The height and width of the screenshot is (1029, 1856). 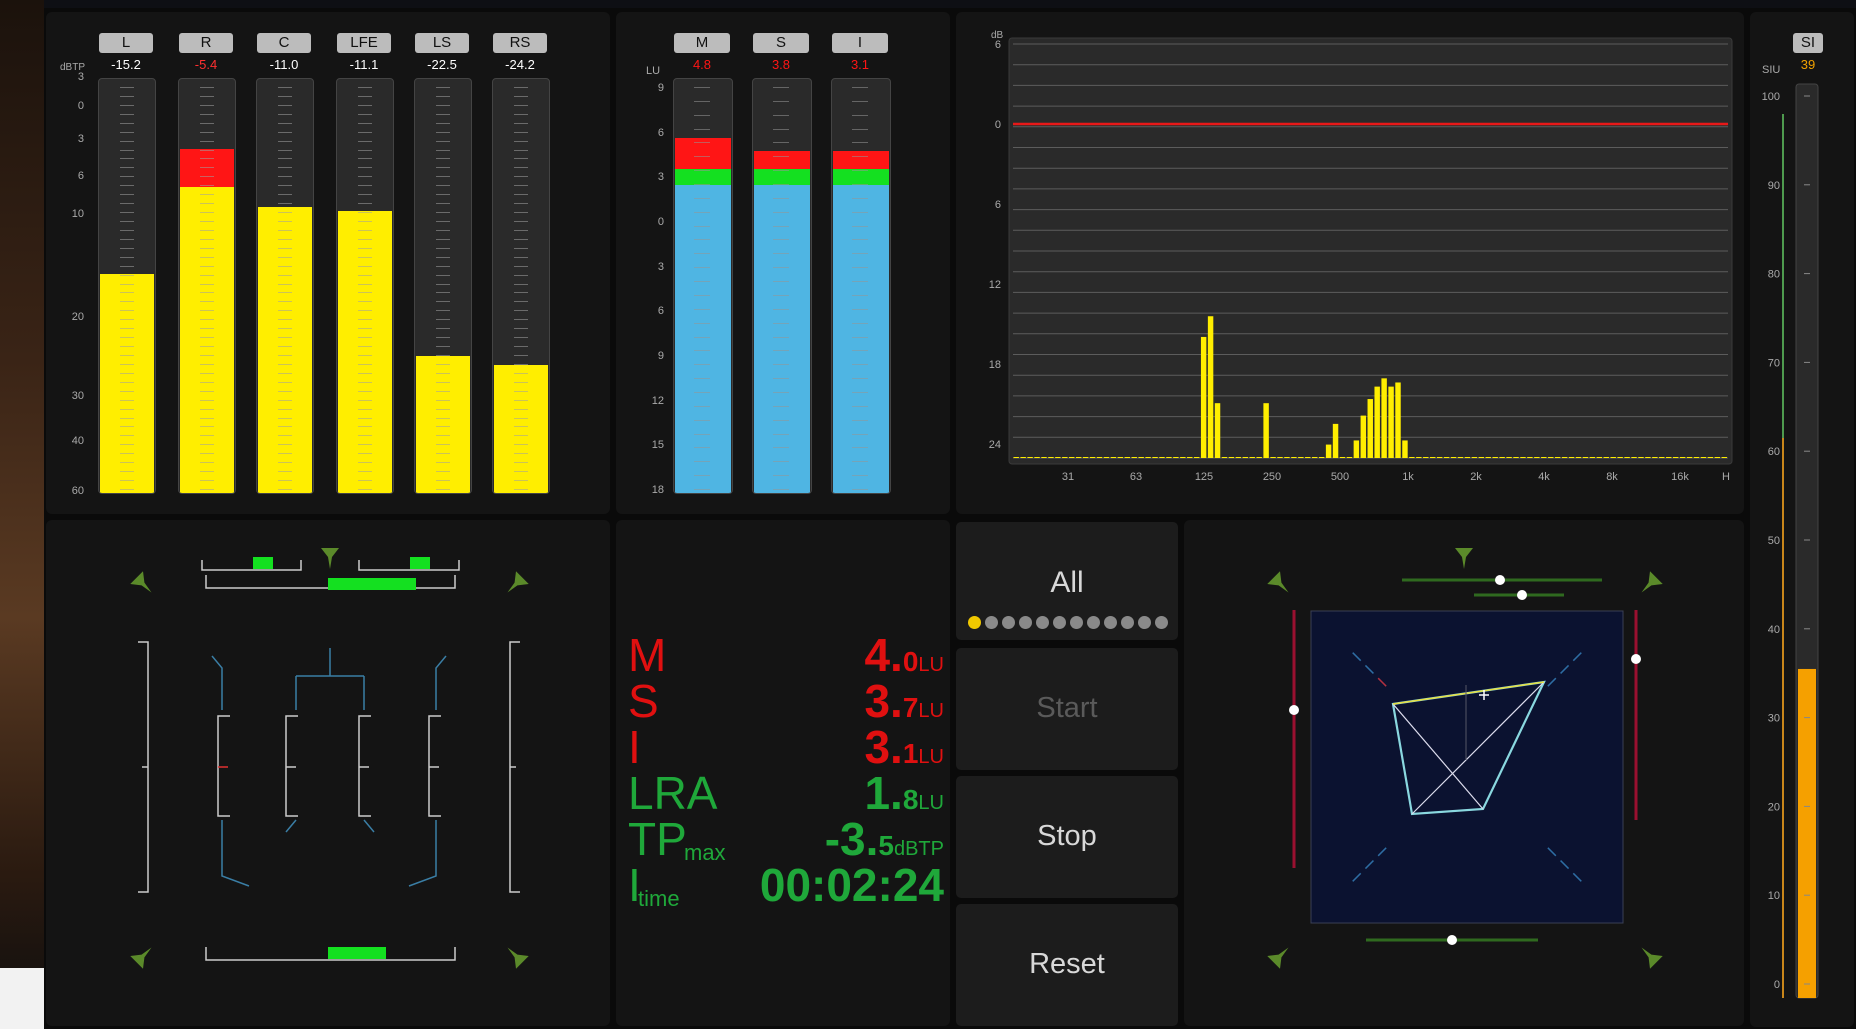 I want to click on preset-dots, so click(x=1073, y=624).